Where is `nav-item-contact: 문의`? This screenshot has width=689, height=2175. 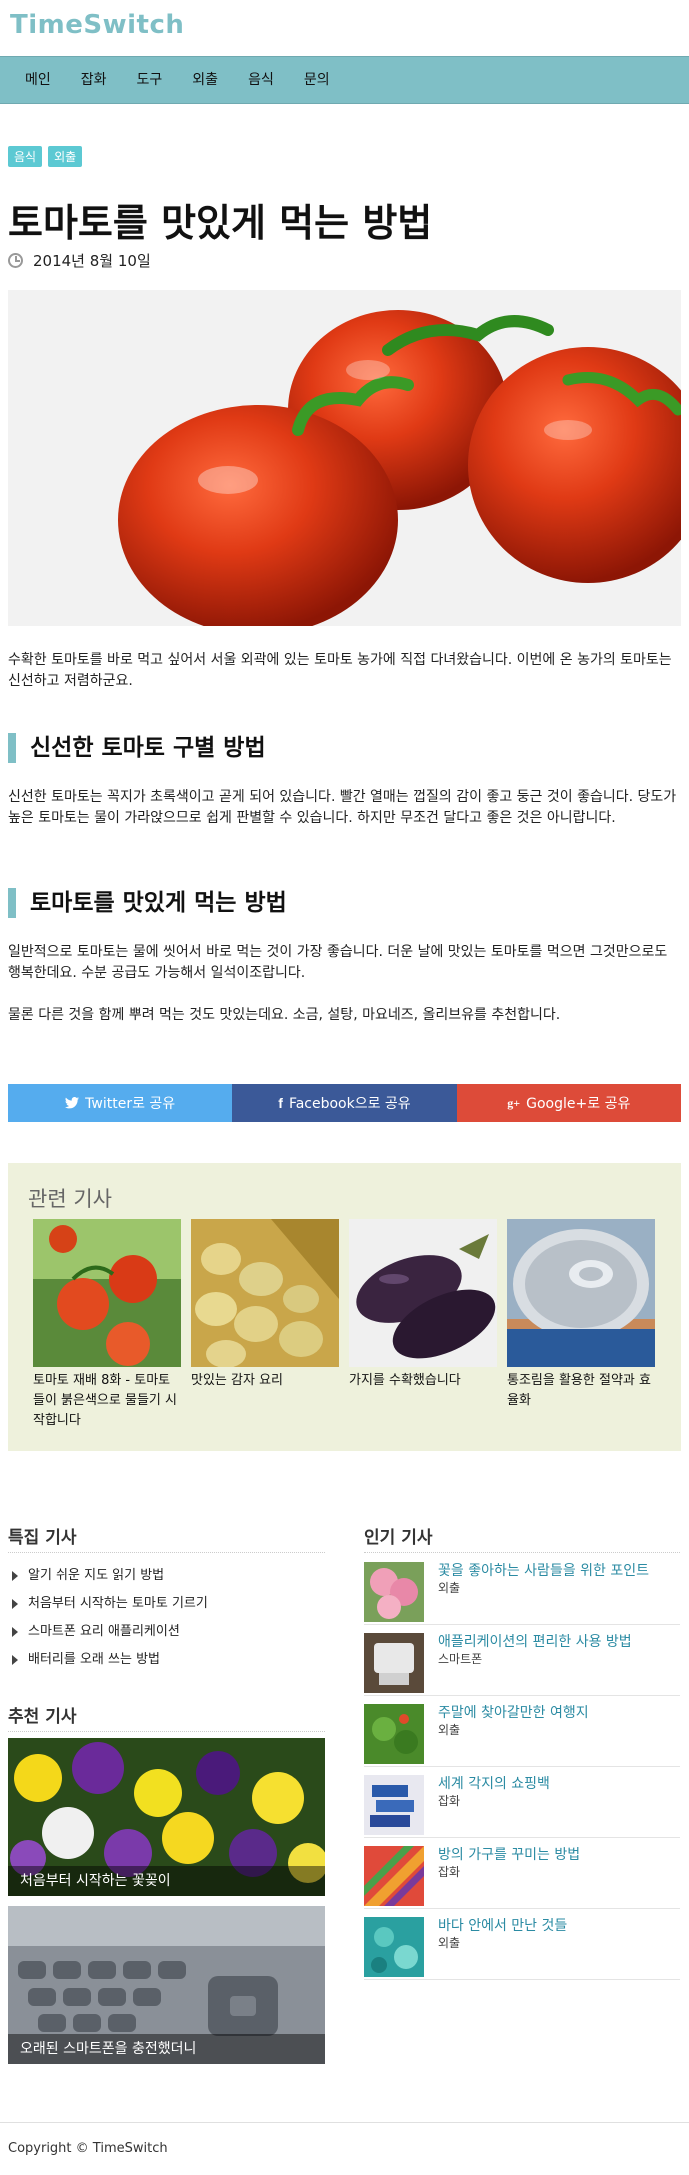
nav-item-contact: 문의 is located at coordinates (317, 80).